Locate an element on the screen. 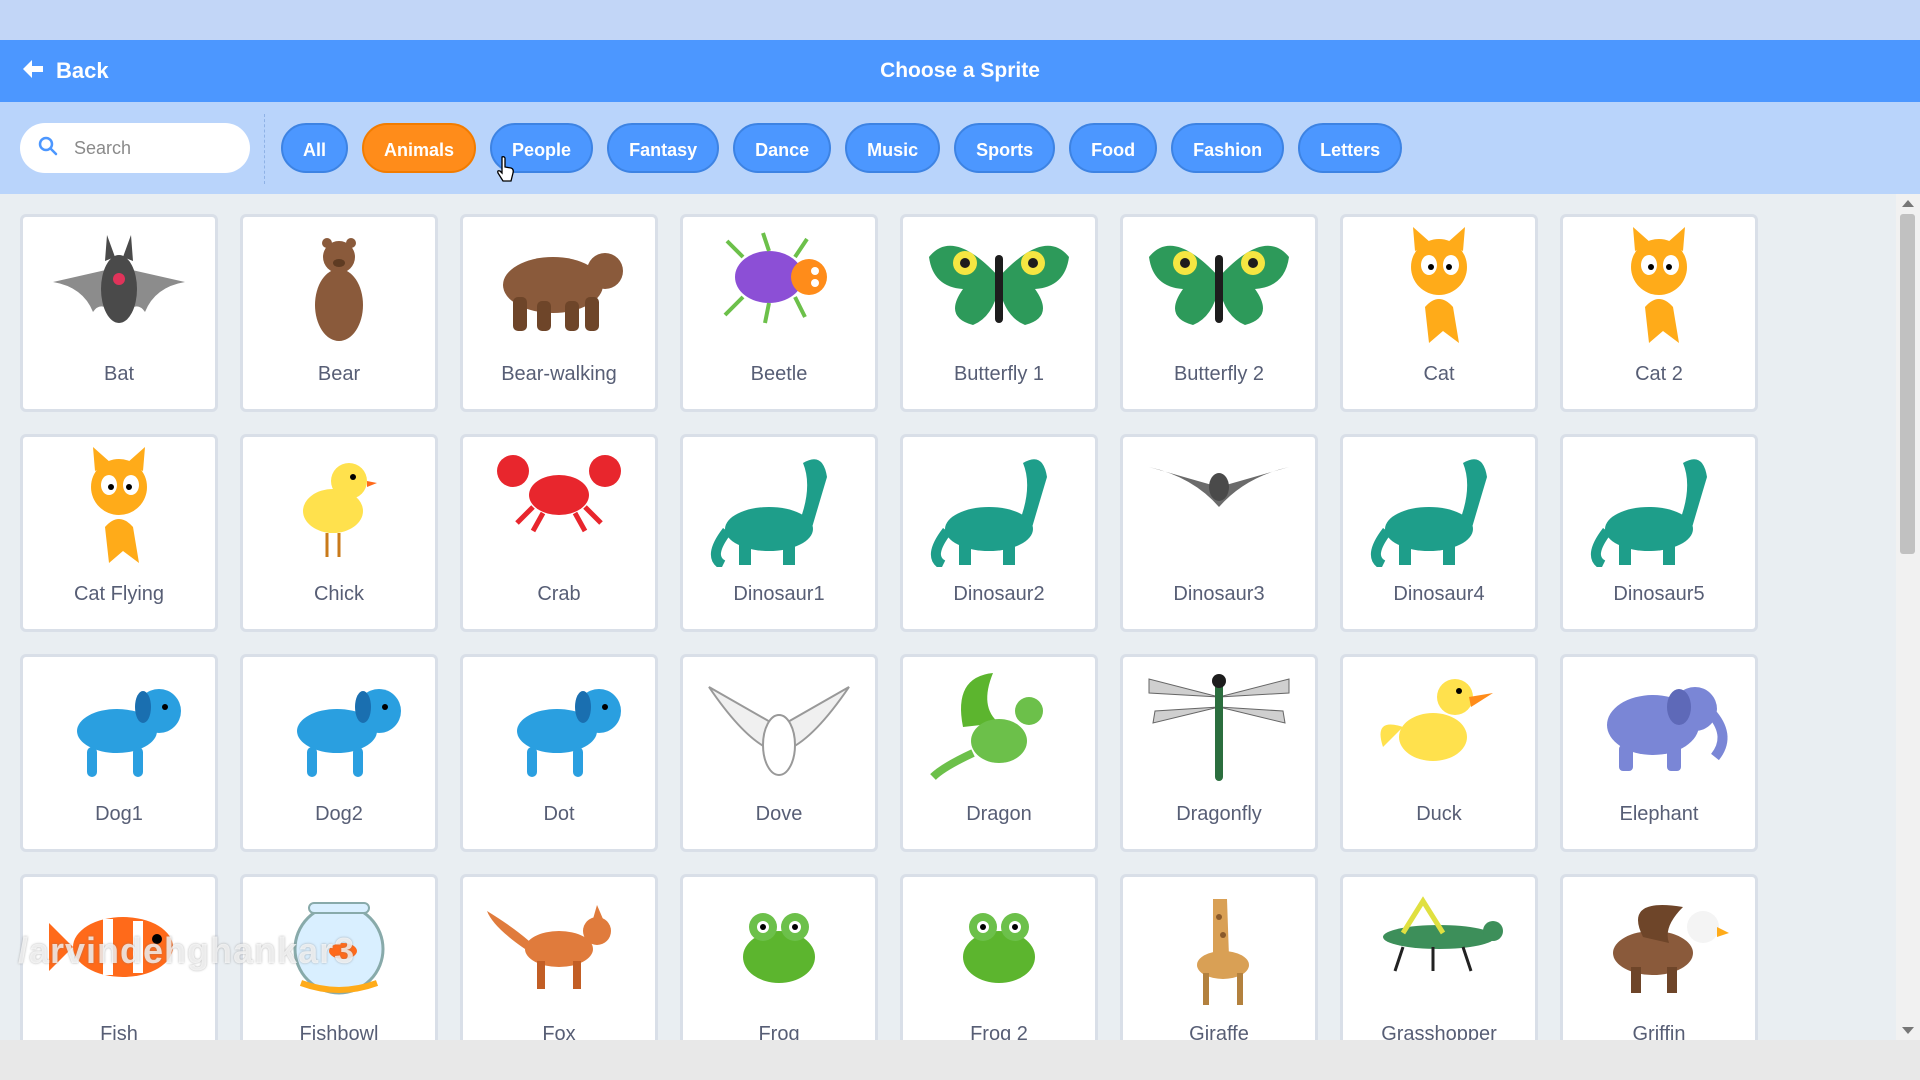 This screenshot has width=1920, height=1080. sprite-card-bear: Bear is located at coordinates (339, 313).